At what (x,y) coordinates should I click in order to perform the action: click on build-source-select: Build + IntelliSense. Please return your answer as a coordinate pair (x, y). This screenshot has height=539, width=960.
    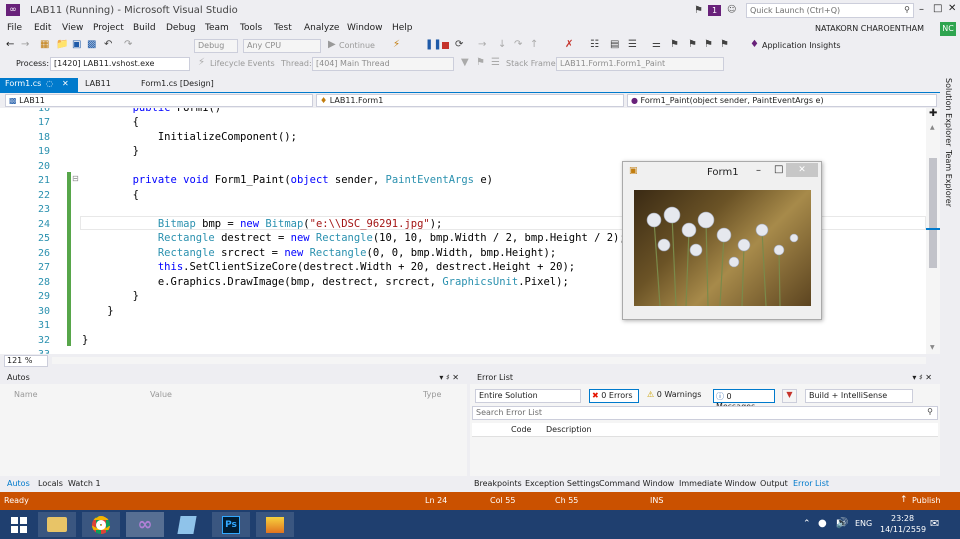
    Looking at the image, I should click on (859, 396).